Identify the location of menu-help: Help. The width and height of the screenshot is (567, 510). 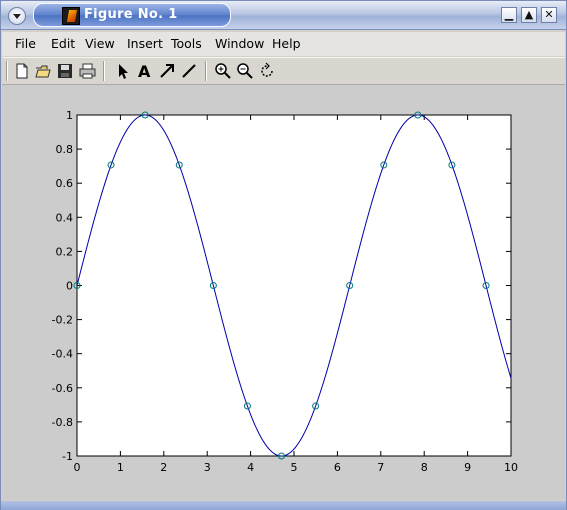
(286, 43).